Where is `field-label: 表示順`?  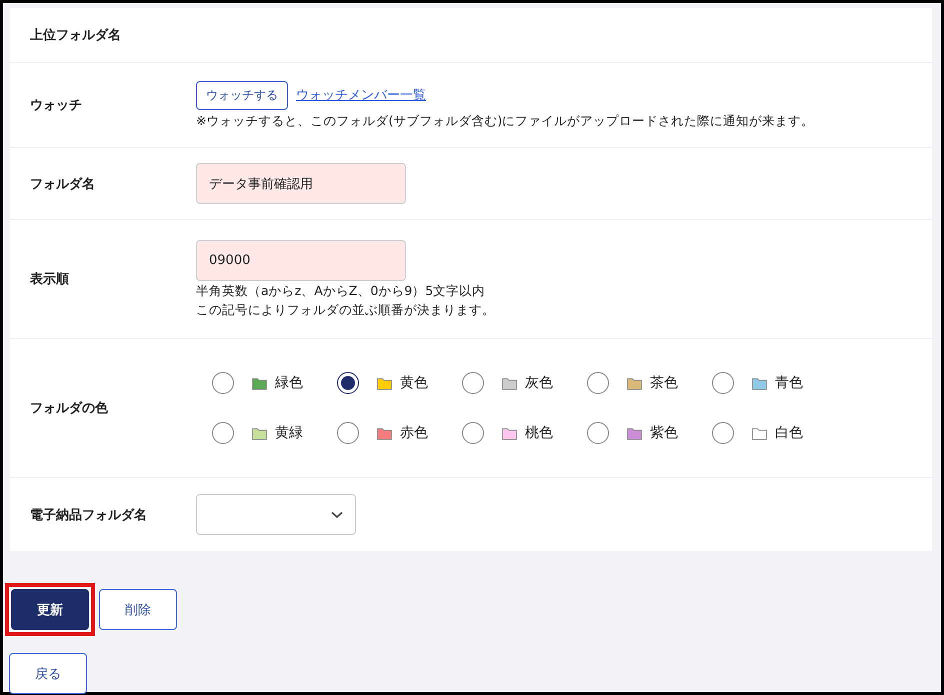
field-label: 表示順 is located at coordinates (49, 279).